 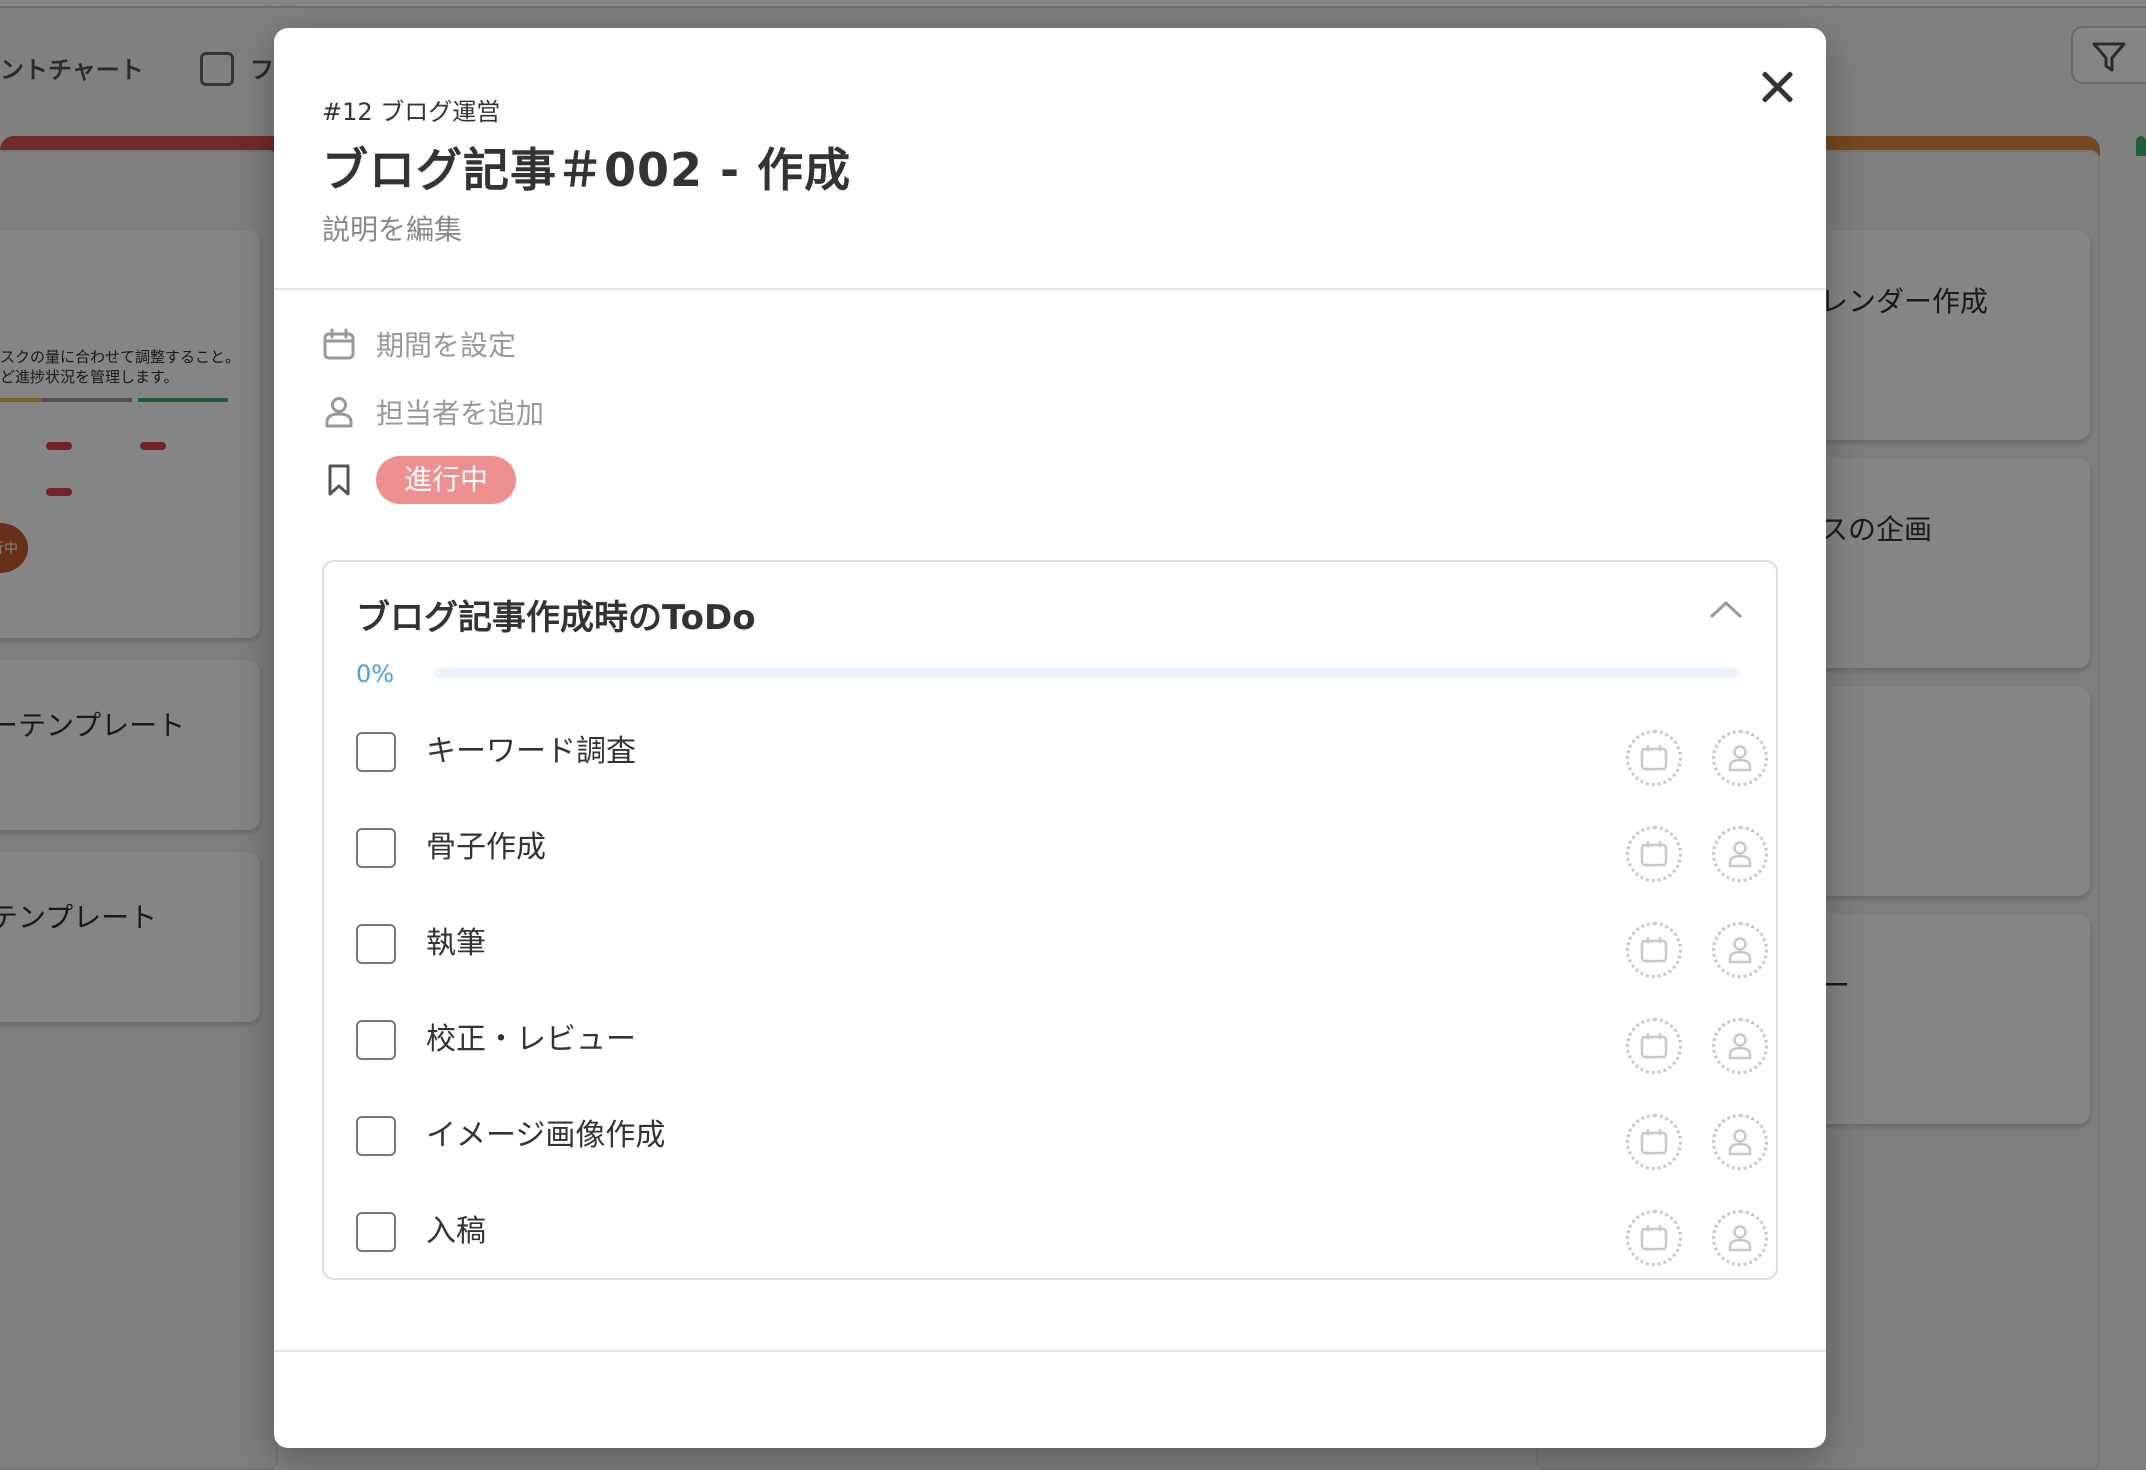 What do you see at coordinates (339, 480) in the screenshot?
I see `bookmark-icon` at bounding box center [339, 480].